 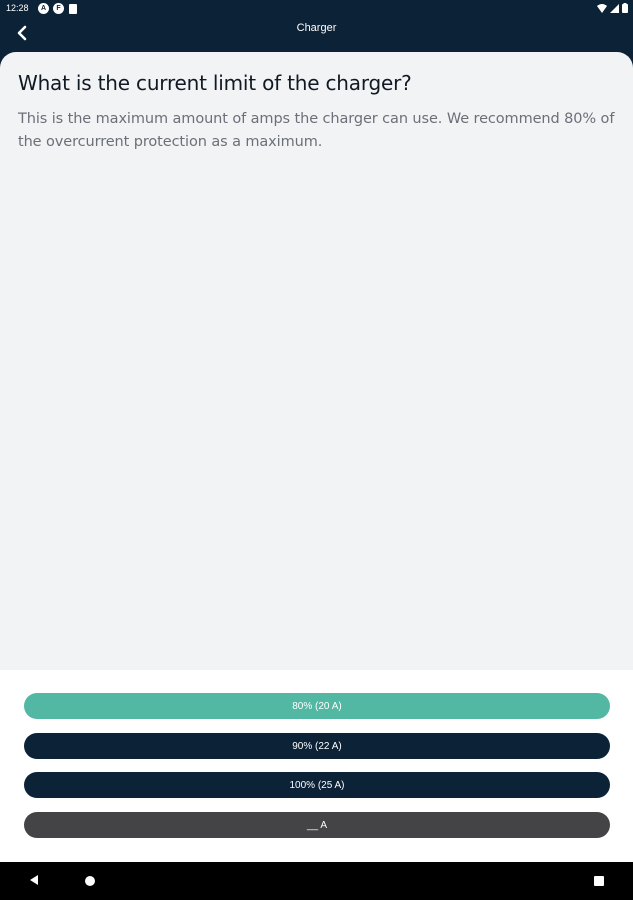 What do you see at coordinates (73, 9) in the screenshot?
I see `sim-card-icon` at bounding box center [73, 9].